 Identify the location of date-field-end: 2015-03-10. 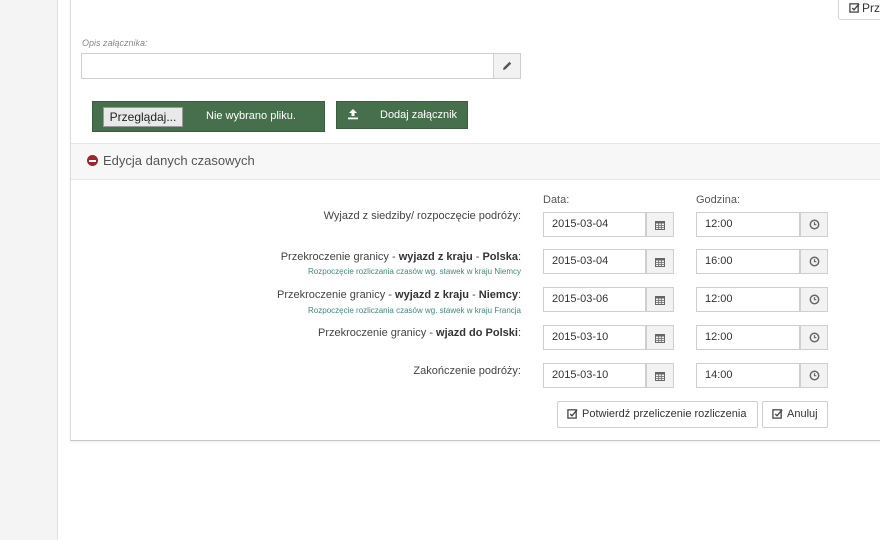
(594, 375).